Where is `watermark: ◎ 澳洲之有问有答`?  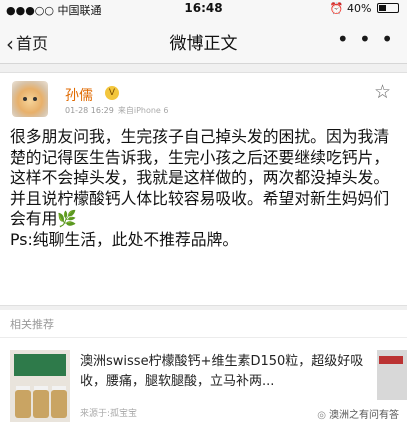
watermark: ◎ 澳洲之有问有答 is located at coordinates (358, 413).